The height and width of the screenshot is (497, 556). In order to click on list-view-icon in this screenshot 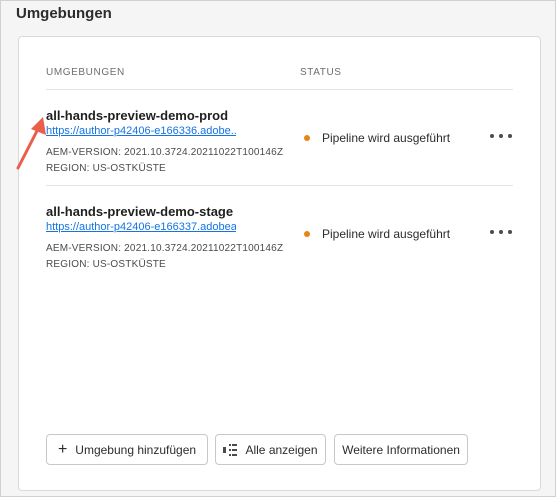, I will do `click(230, 449)`.